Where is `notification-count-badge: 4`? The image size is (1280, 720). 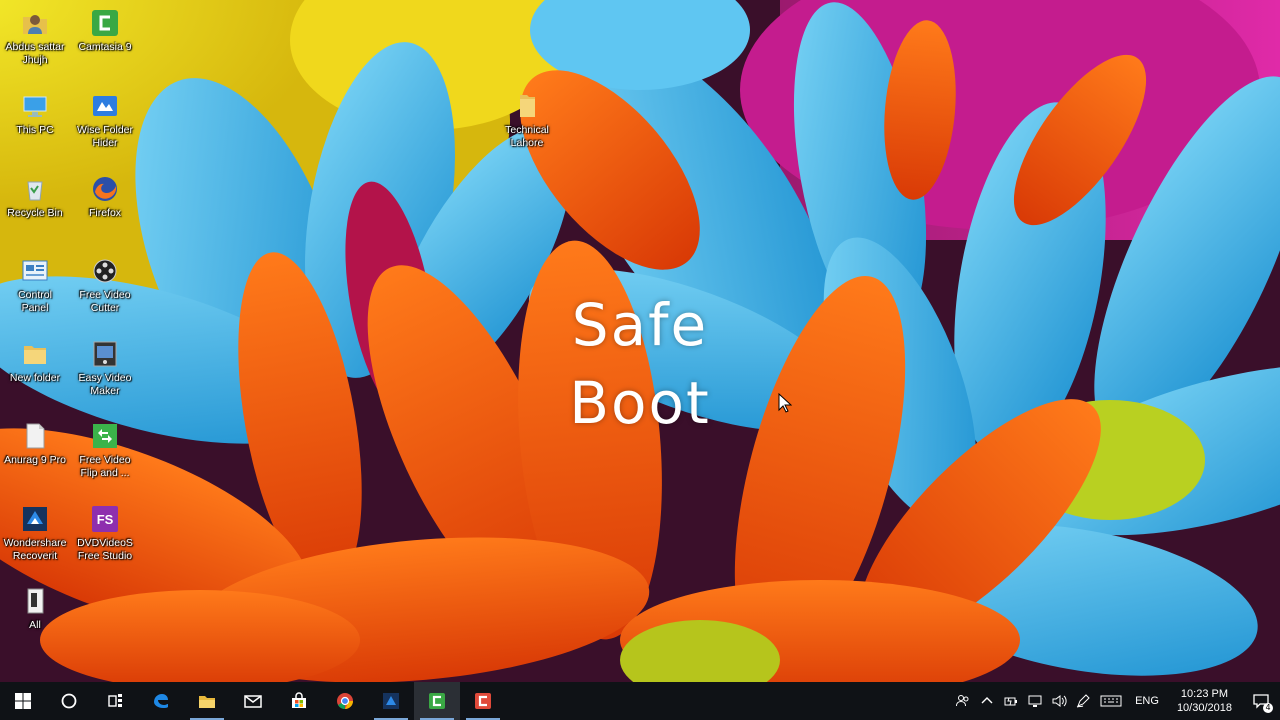 notification-count-badge: 4 is located at coordinates (1268, 708).